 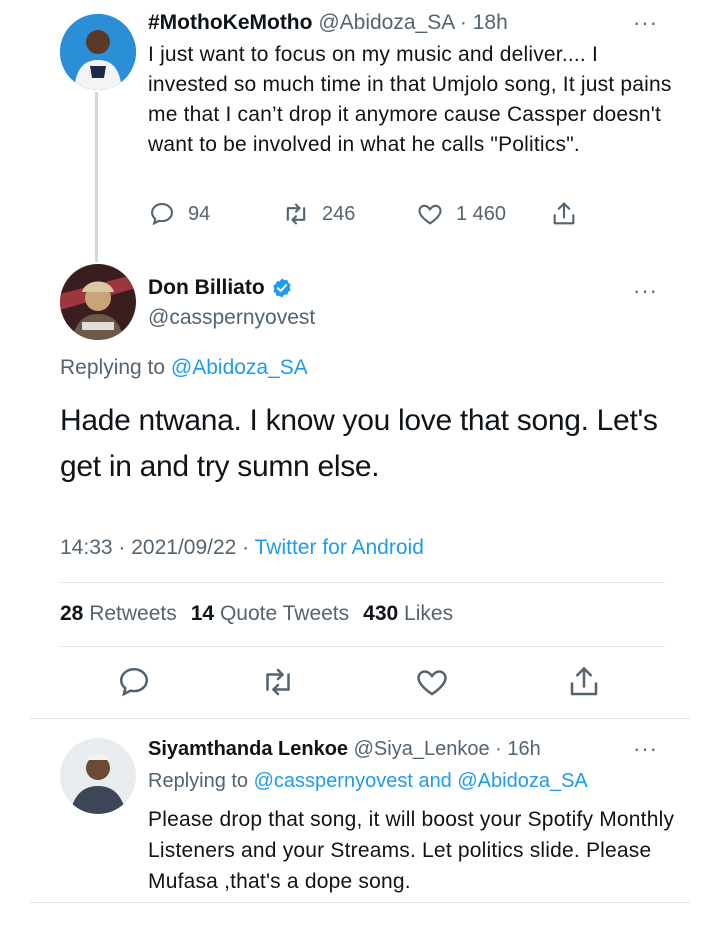 What do you see at coordinates (318, 214) in the screenshot?
I see `tweet1-retweet-action: 246` at bounding box center [318, 214].